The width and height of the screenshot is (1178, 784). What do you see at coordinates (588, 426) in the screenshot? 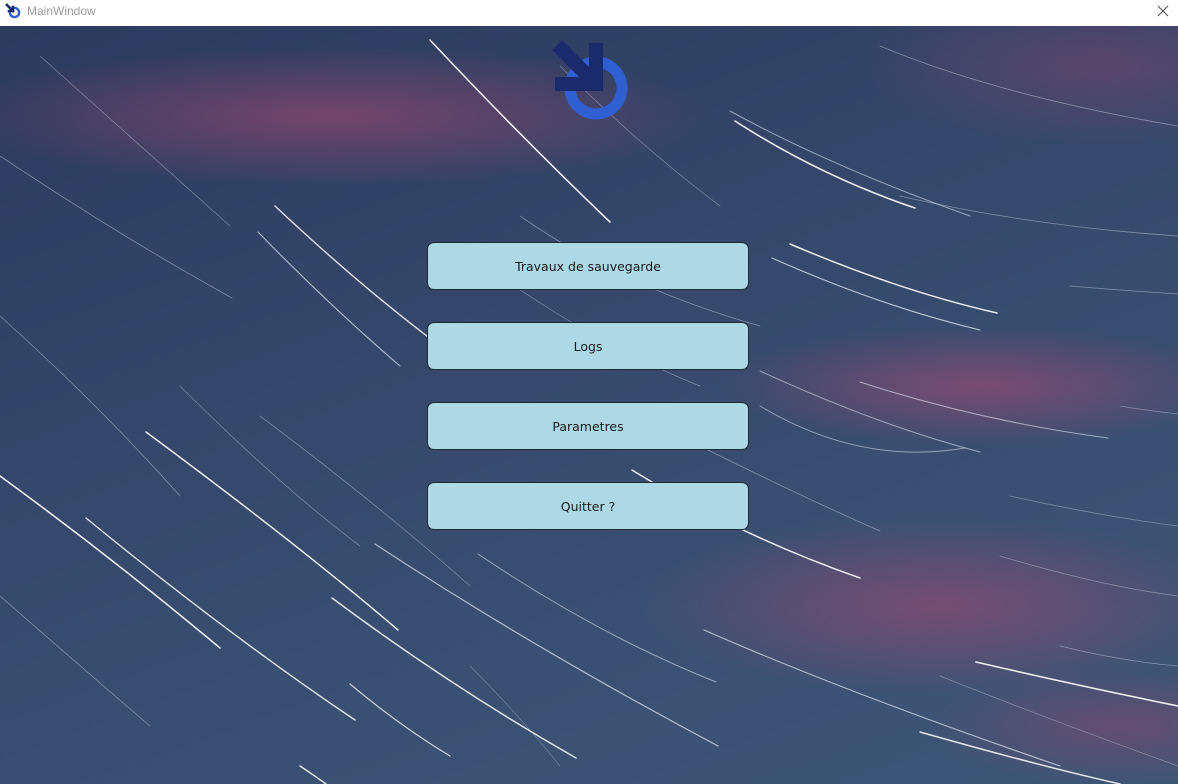
I see `settings-button: Parametres` at bounding box center [588, 426].